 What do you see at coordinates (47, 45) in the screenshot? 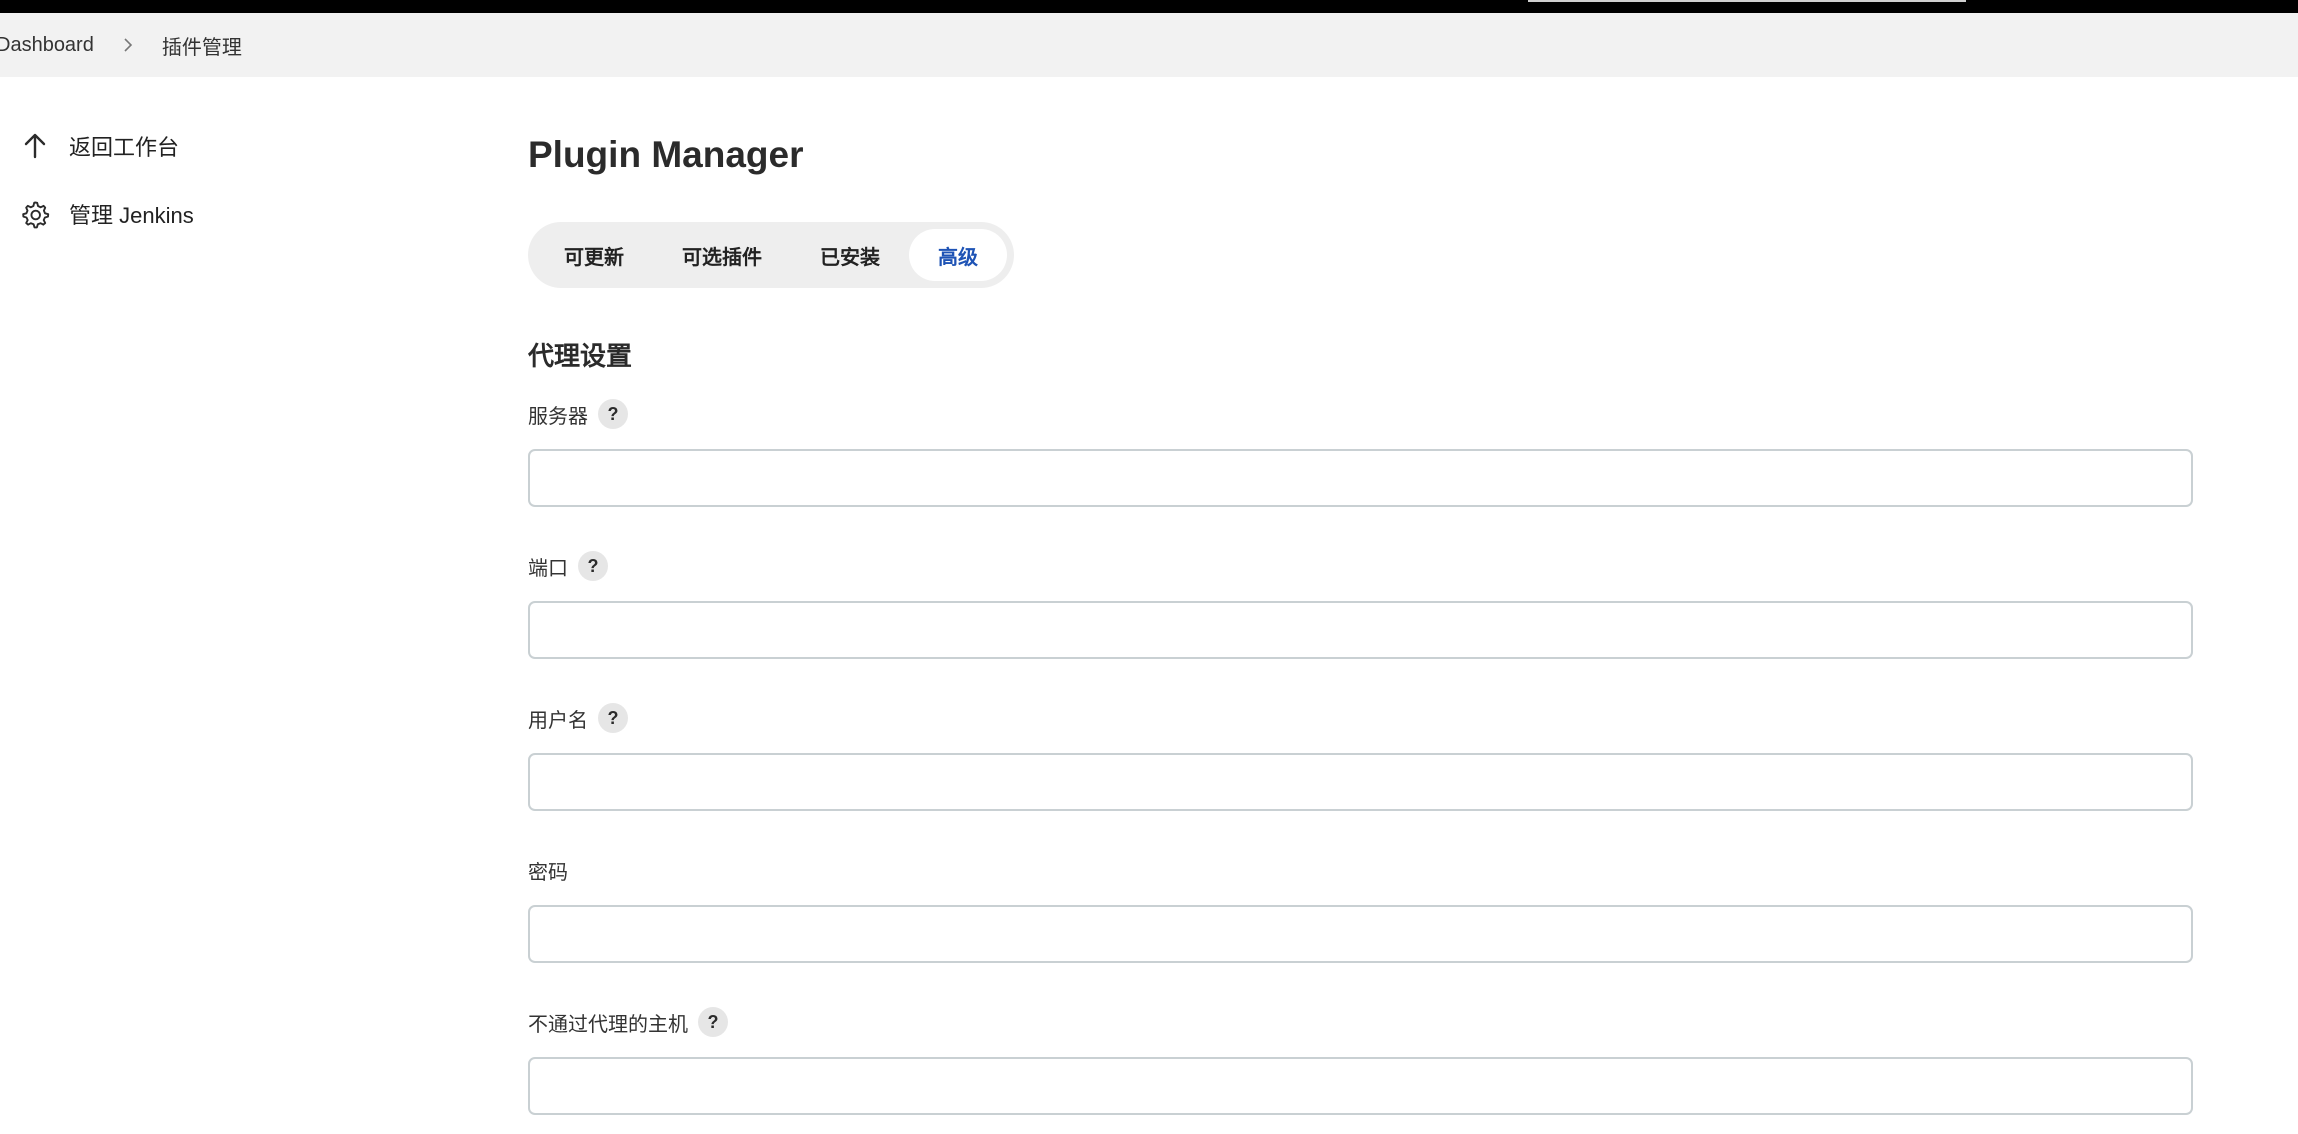
I see `breadcrumb-dashboard-link: Dashboard` at bounding box center [47, 45].